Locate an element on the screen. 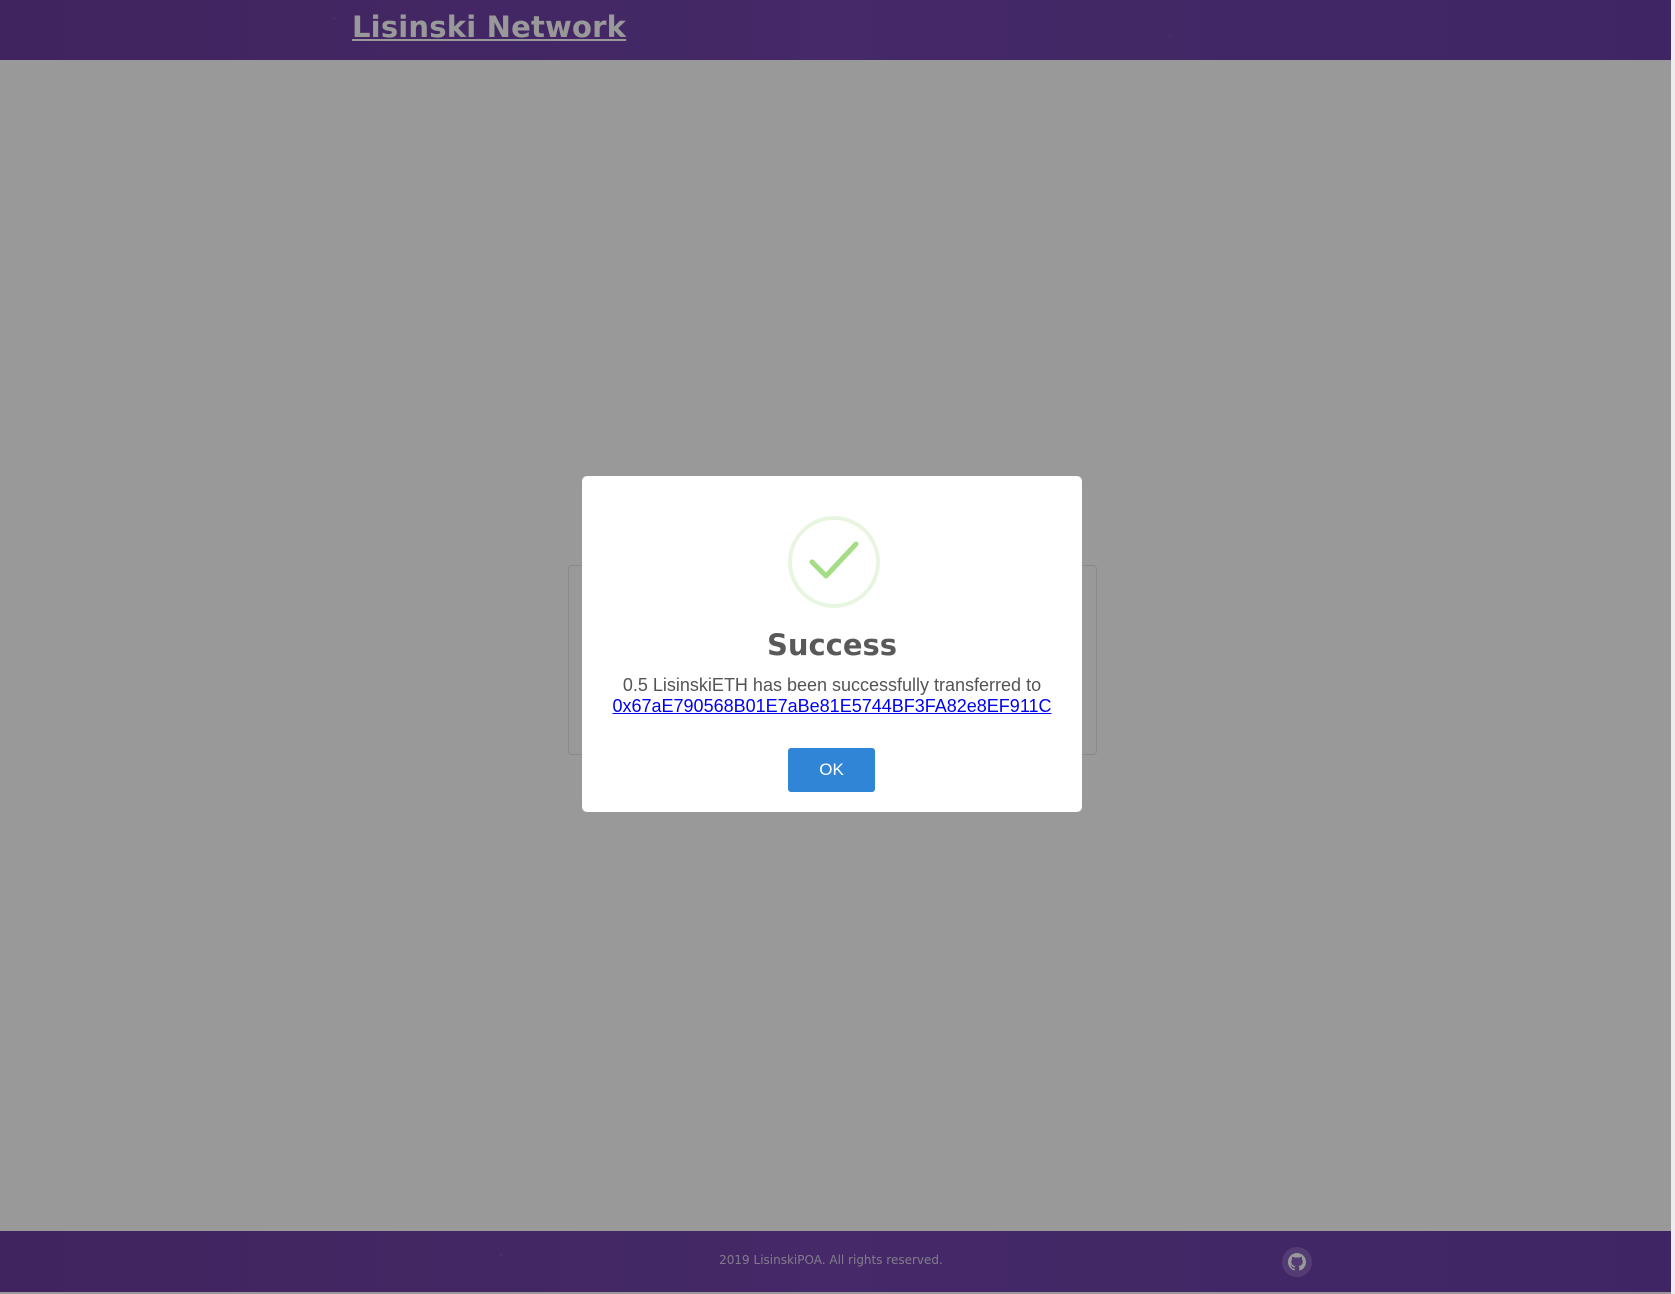 The width and height of the screenshot is (1675, 1294). checkmark-glyph is located at coordinates (834, 560).